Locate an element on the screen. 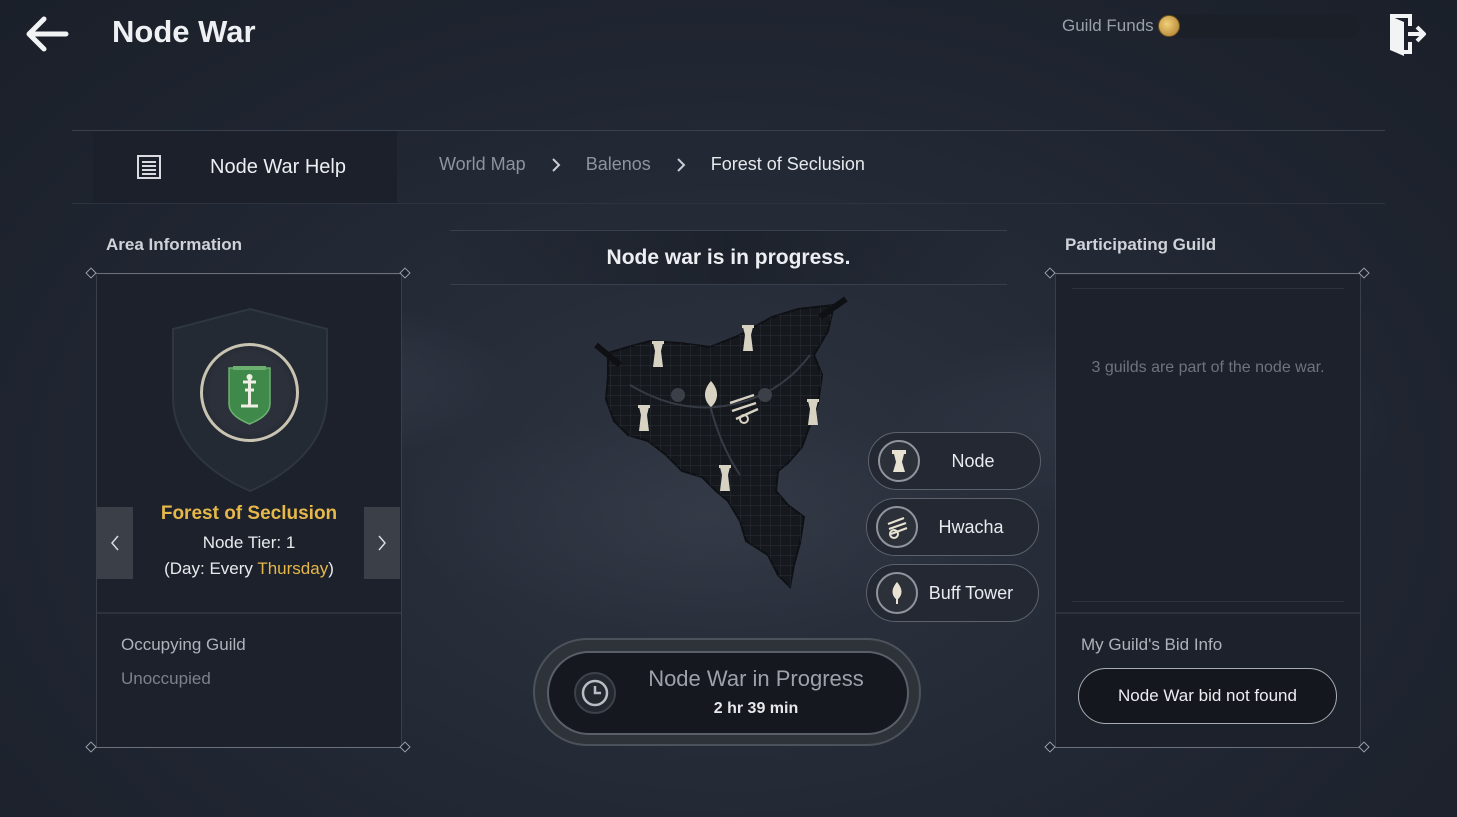 The width and height of the screenshot is (1457, 817). document-icon is located at coordinates (149, 167).